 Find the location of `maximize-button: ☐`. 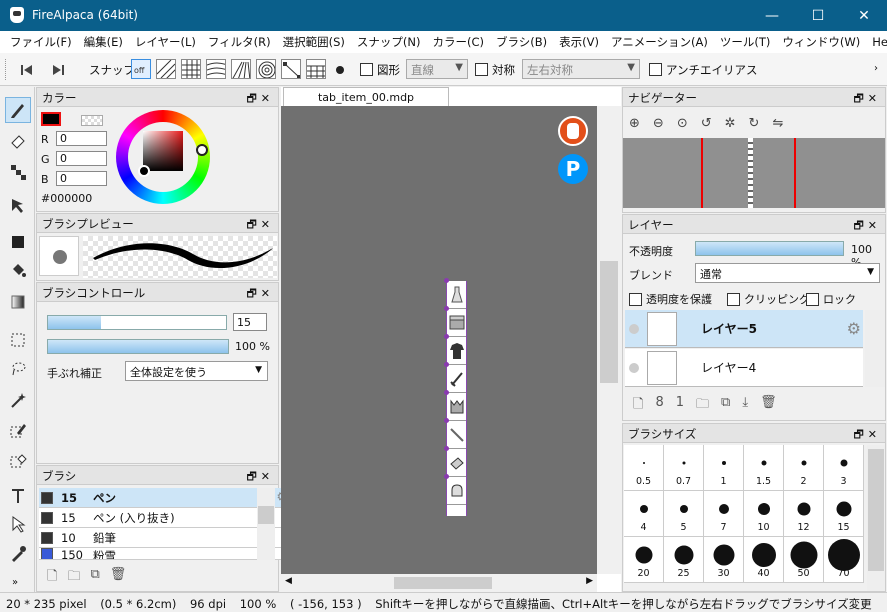

maximize-button: ☐ is located at coordinates (818, 15).